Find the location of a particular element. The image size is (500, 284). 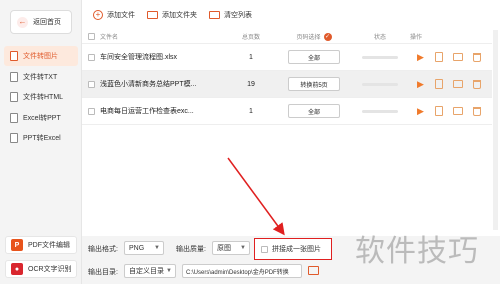

excel-file-icon is located at coordinates (14, 117).